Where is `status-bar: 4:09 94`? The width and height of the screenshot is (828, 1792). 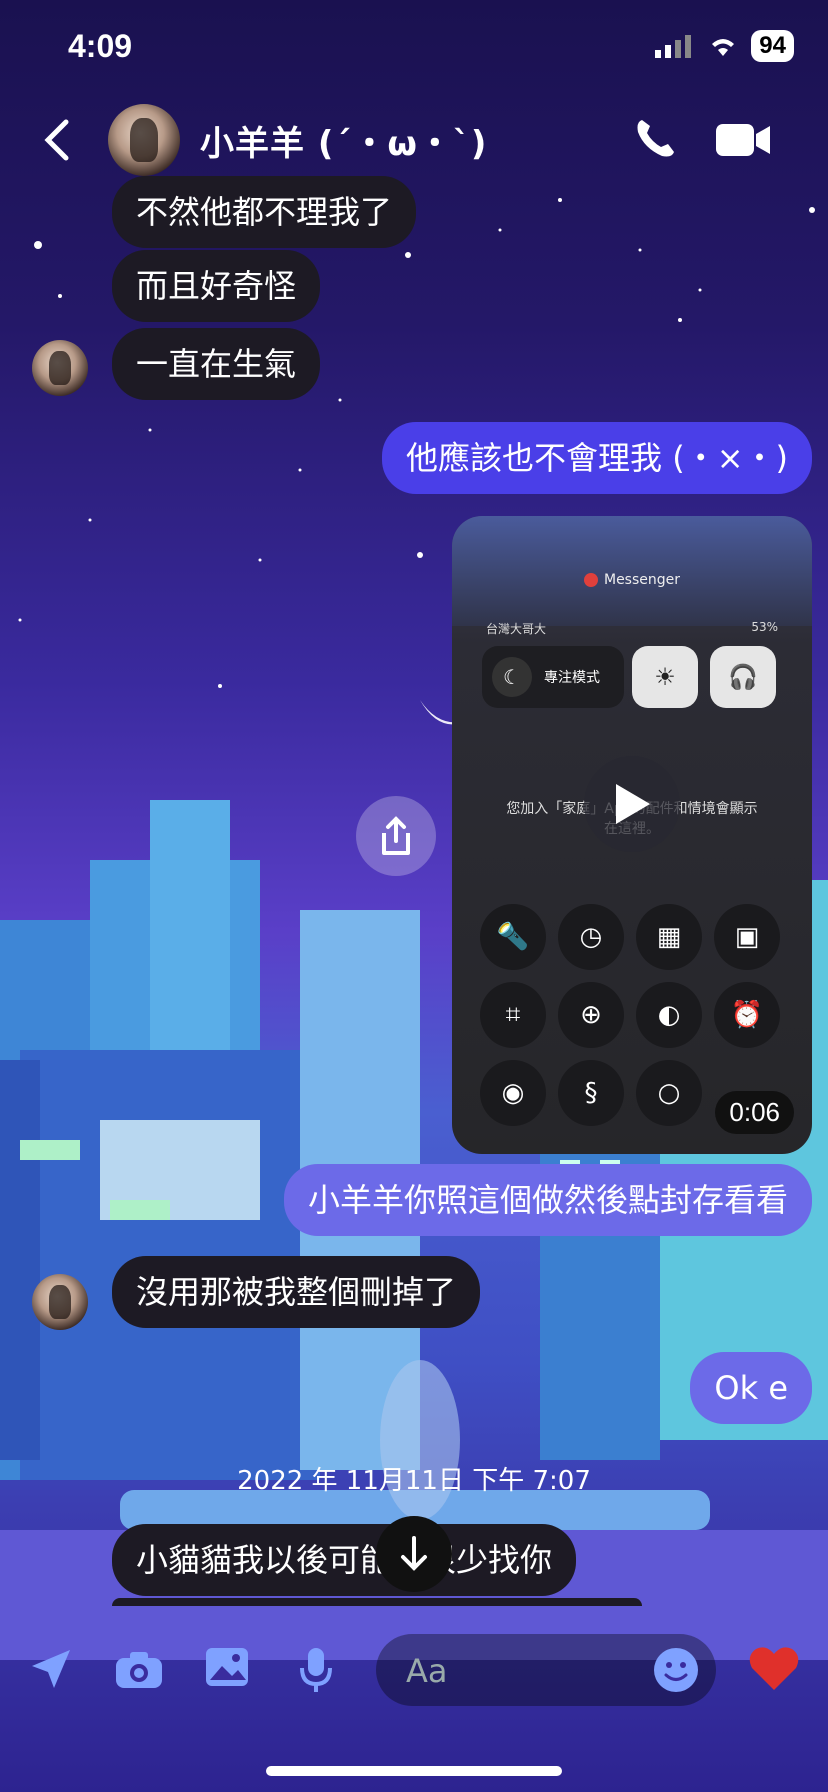 status-bar: 4:09 94 is located at coordinates (414, 48).